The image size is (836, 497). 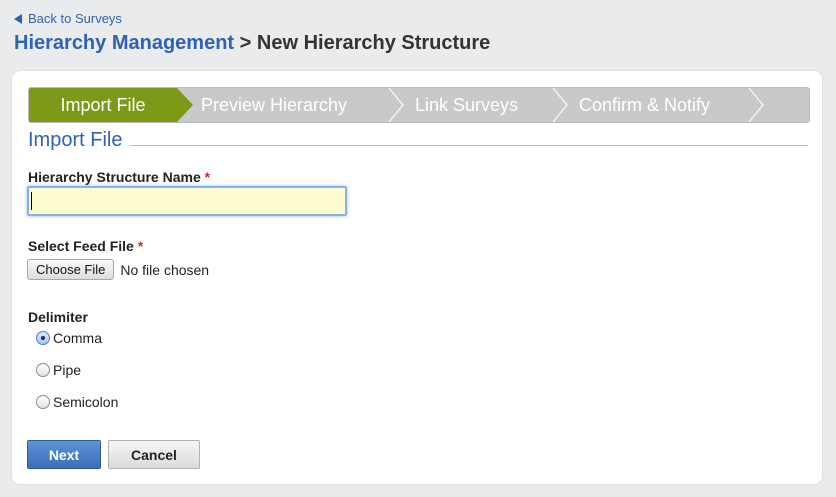 What do you see at coordinates (418, 141) in the screenshot?
I see `section-header: Import File` at bounding box center [418, 141].